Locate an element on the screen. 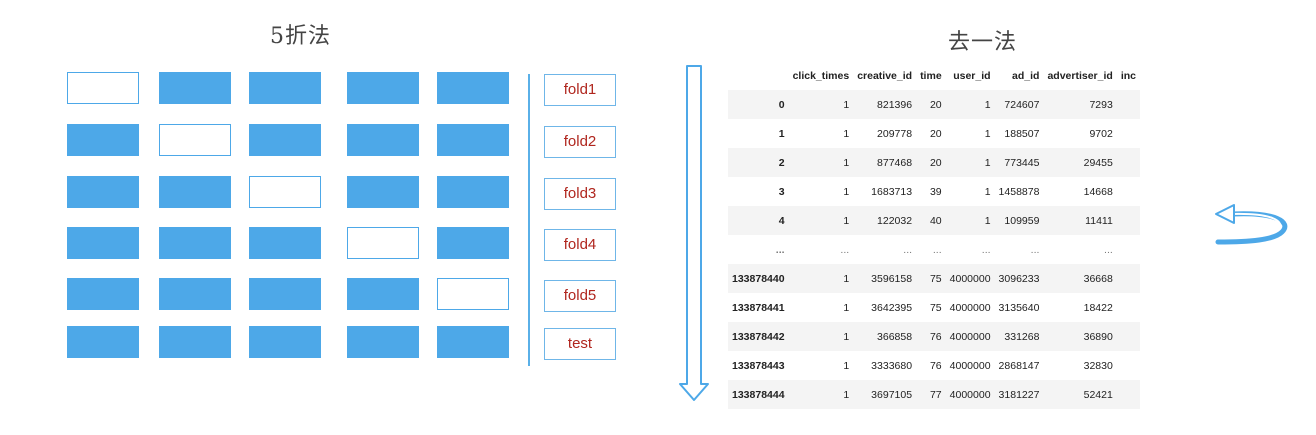 This screenshot has height=435, width=1316. down-arrow-icon is located at coordinates (694, 233).